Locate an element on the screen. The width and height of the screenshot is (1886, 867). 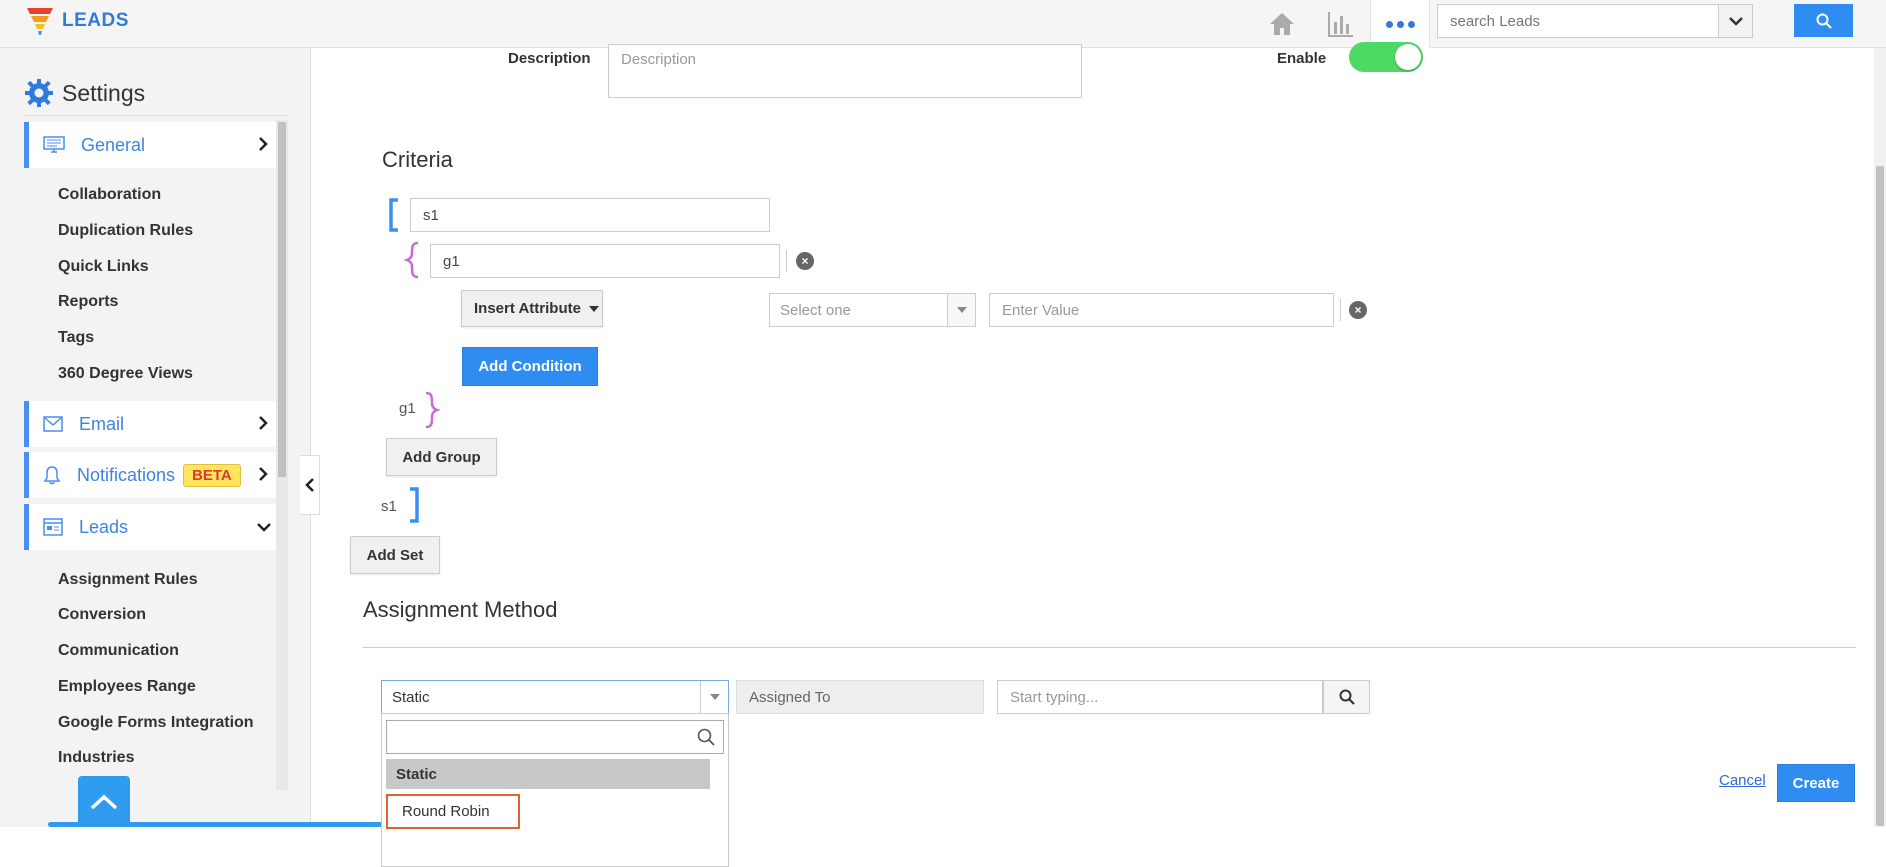
sidebar-item-general: General is located at coordinates (150, 145).